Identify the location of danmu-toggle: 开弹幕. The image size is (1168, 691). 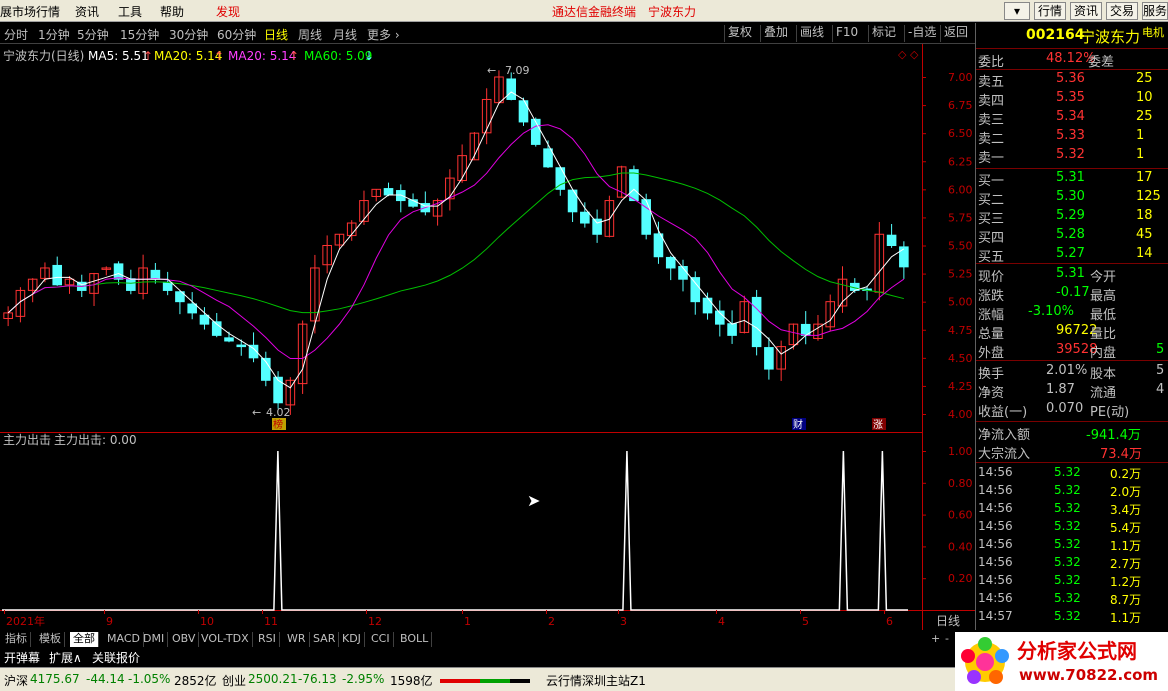
(22, 657).